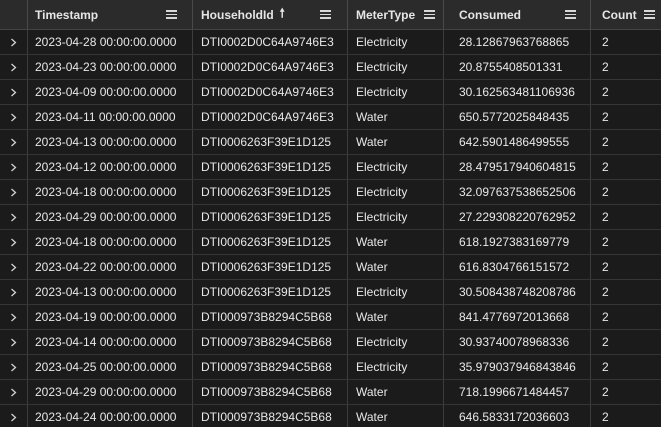 The image size is (661, 427). I want to click on cell-consumed: 35.979037946843846, so click(517, 367).